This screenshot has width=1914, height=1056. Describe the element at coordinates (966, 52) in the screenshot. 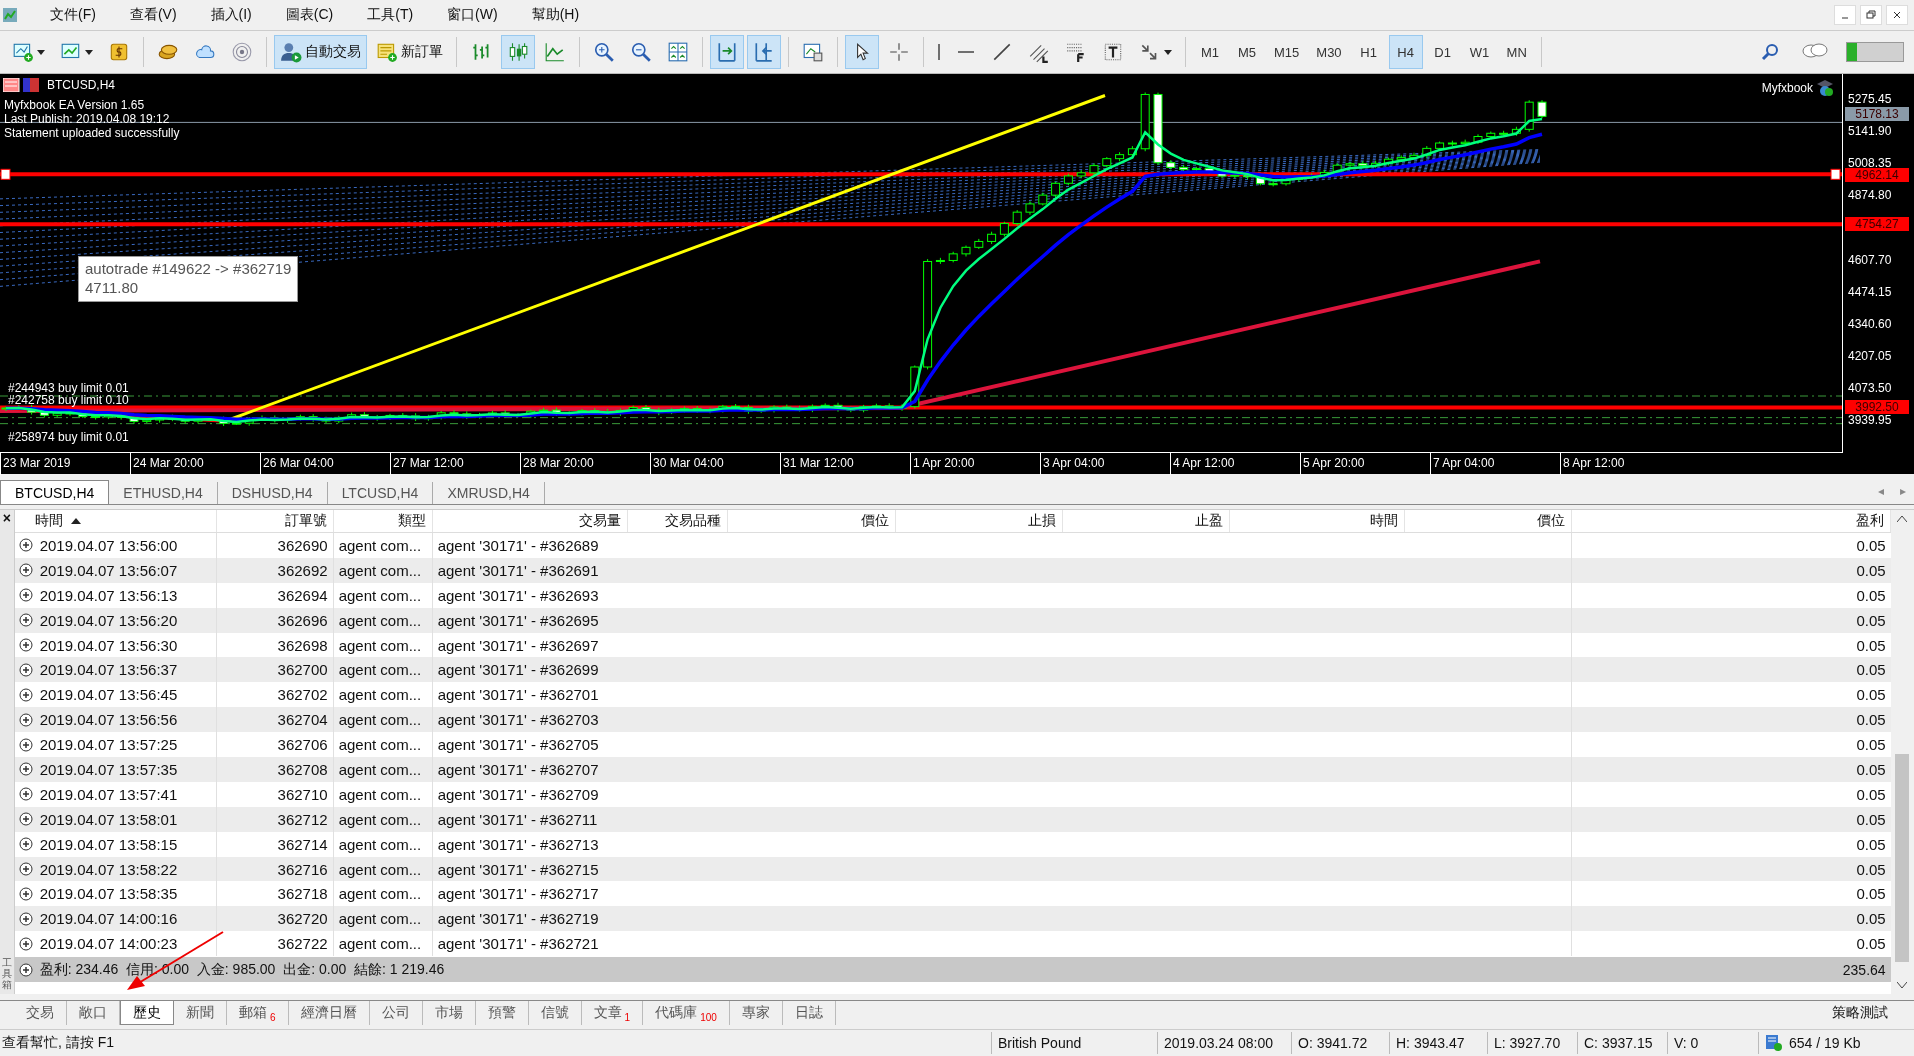

I see `horizontal-line-icon` at that location.